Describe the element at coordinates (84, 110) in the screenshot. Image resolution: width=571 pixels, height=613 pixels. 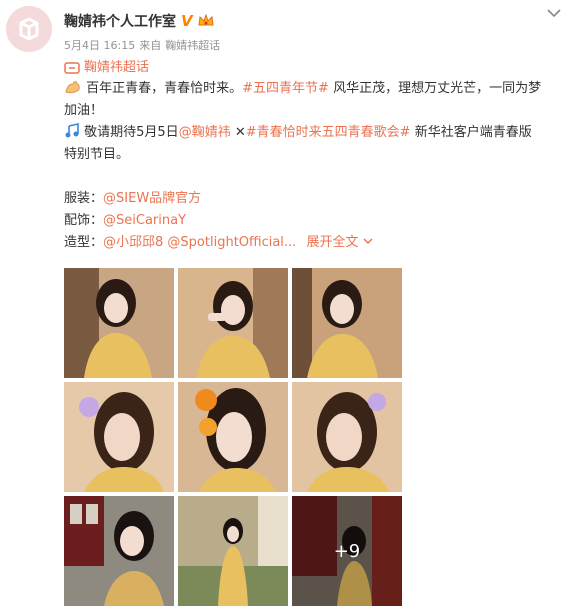
I see `text-line-2: 加油！` at that location.